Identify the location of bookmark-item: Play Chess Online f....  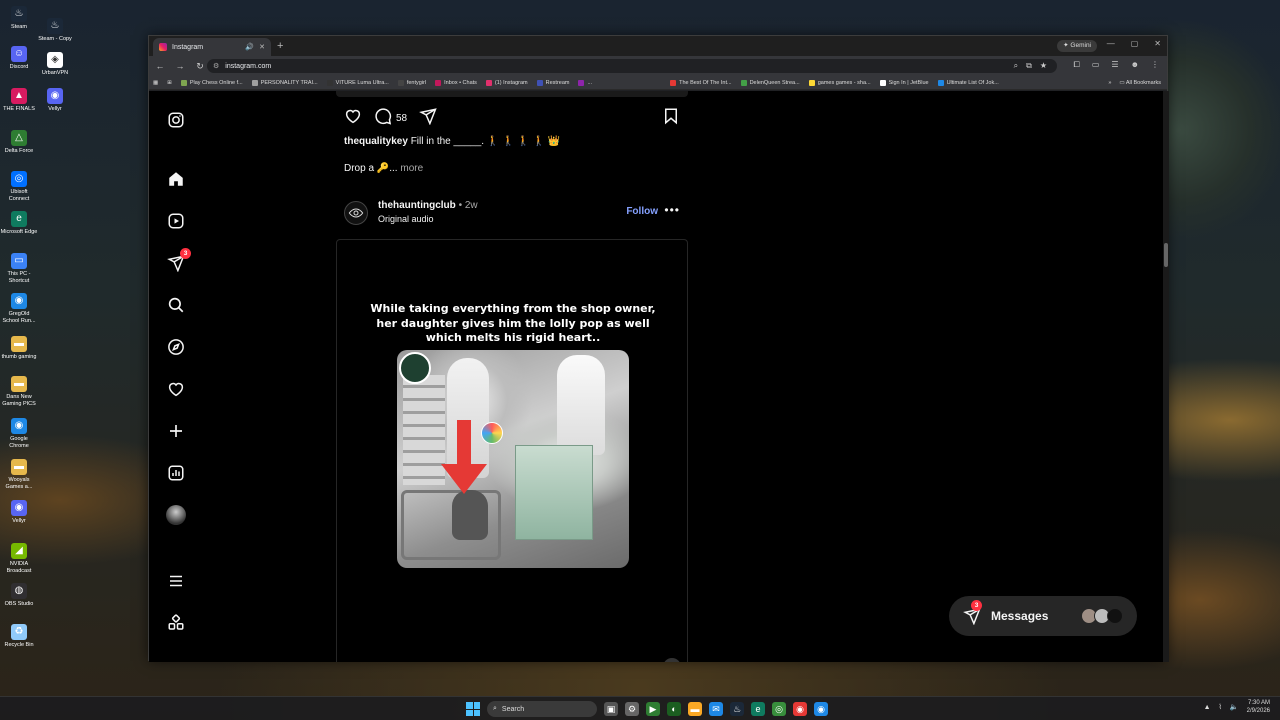
(211, 82).